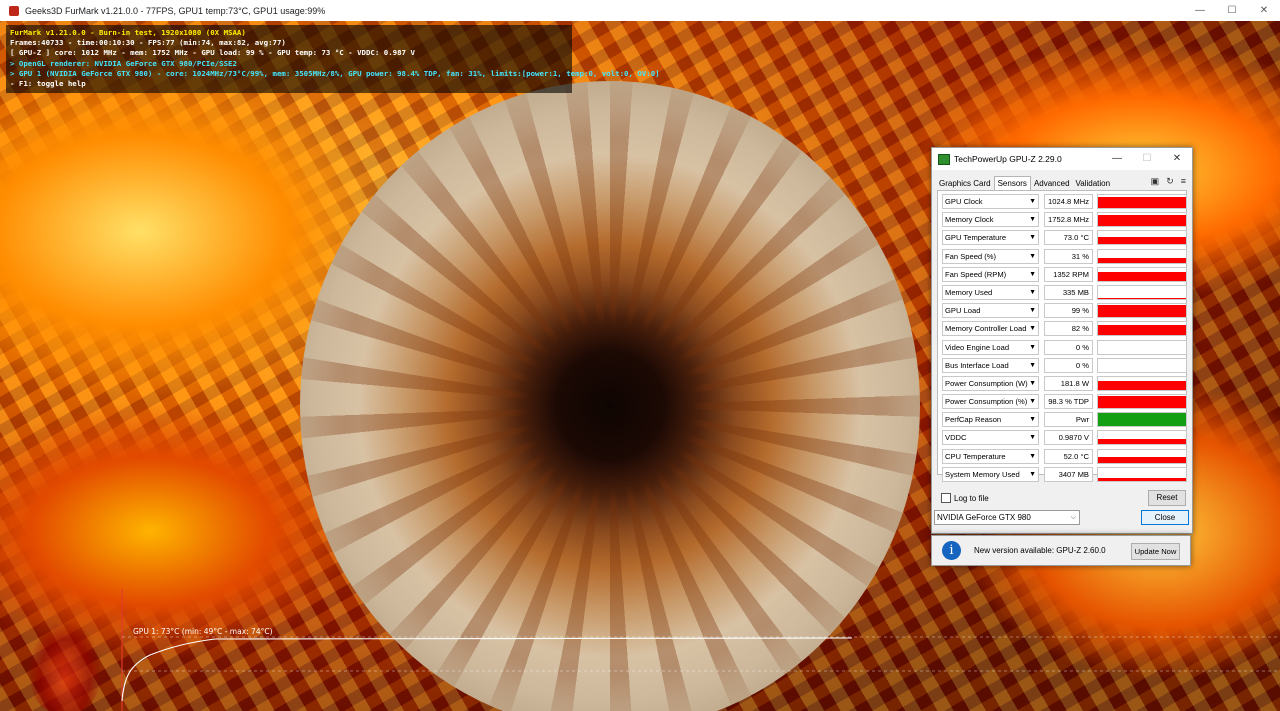  I want to click on gpuz-close-button: ✕, so click(1177, 159).